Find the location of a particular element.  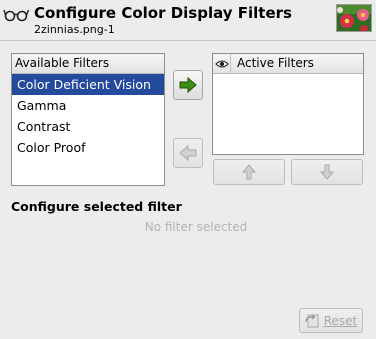

filter-item-color-proof: Color Proof is located at coordinates (88, 147).